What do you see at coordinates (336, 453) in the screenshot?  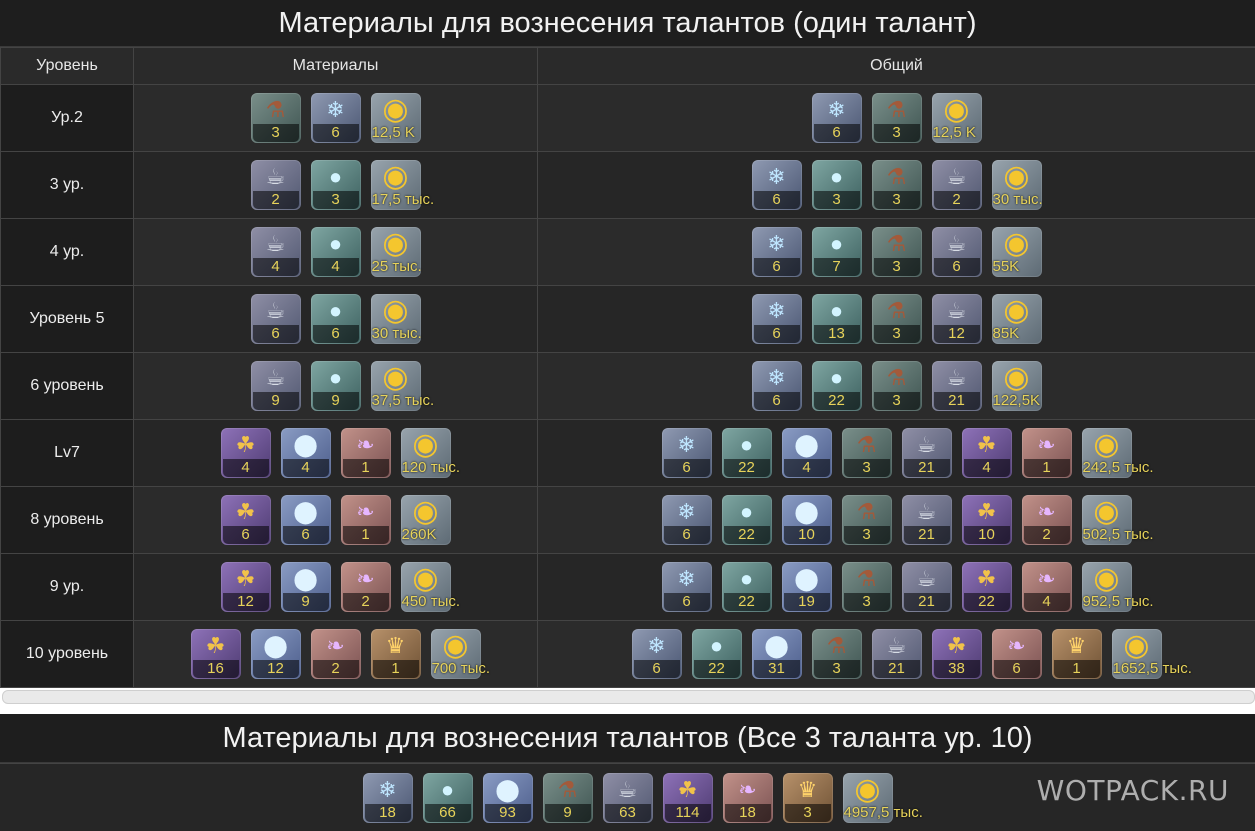 I see `materials-cell: ☘4⬤4❧1◉120 тыс.` at bounding box center [336, 453].